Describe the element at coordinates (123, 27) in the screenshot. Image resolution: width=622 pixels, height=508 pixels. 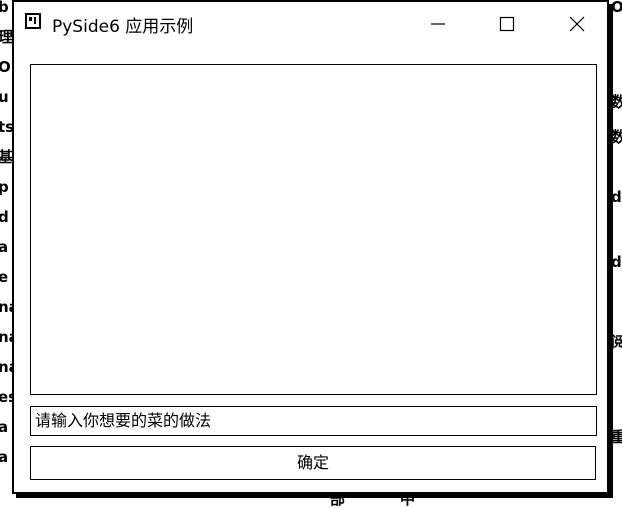
I see `window-title: PySide6 应用示例` at that location.